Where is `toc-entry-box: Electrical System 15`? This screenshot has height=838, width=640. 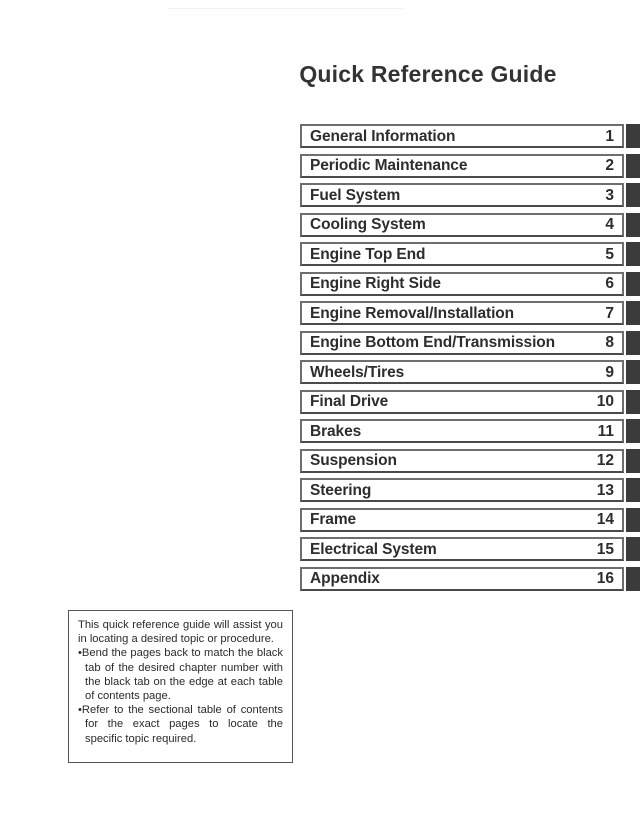 toc-entry-box: Electrical System 15 is located at coordinates (462, 549).